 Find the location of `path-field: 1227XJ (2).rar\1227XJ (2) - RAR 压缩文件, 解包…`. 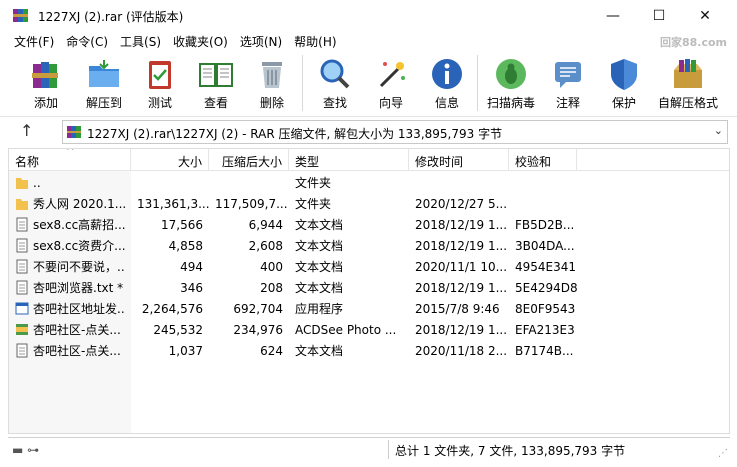

path-field: 1227XJ (2).rar\1227XJ (2) - RAR 压缩文件, 解包… is located at coordinates (395, 132).